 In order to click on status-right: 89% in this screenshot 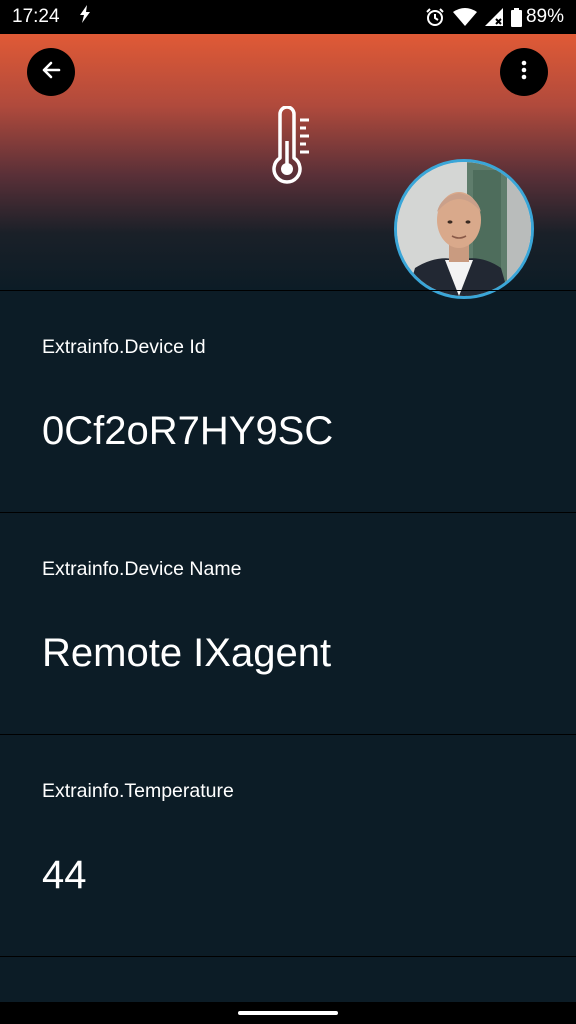, I will do `click(490, 17)`.